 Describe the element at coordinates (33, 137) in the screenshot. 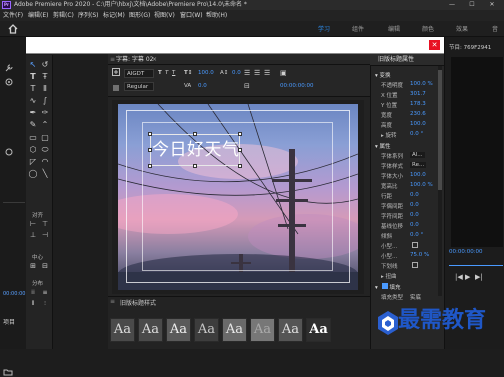

I see `rectangle-tool-icon: ▭` at that location.